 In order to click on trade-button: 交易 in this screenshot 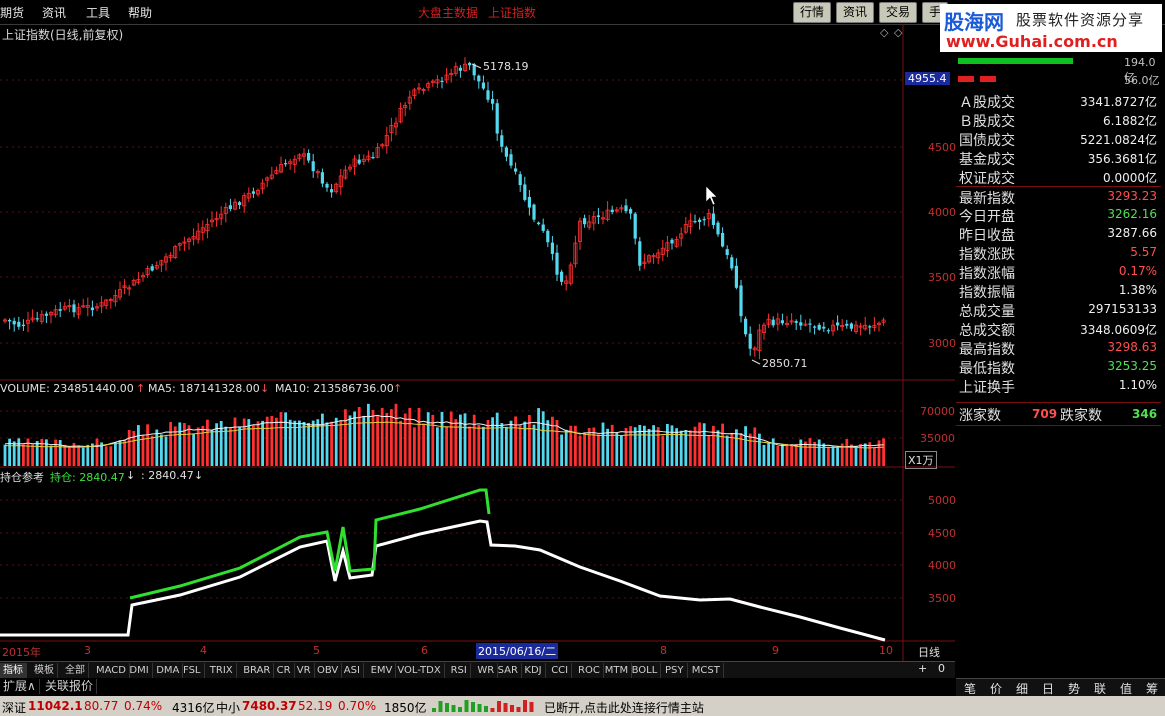, I will do `click(898, 12)`.